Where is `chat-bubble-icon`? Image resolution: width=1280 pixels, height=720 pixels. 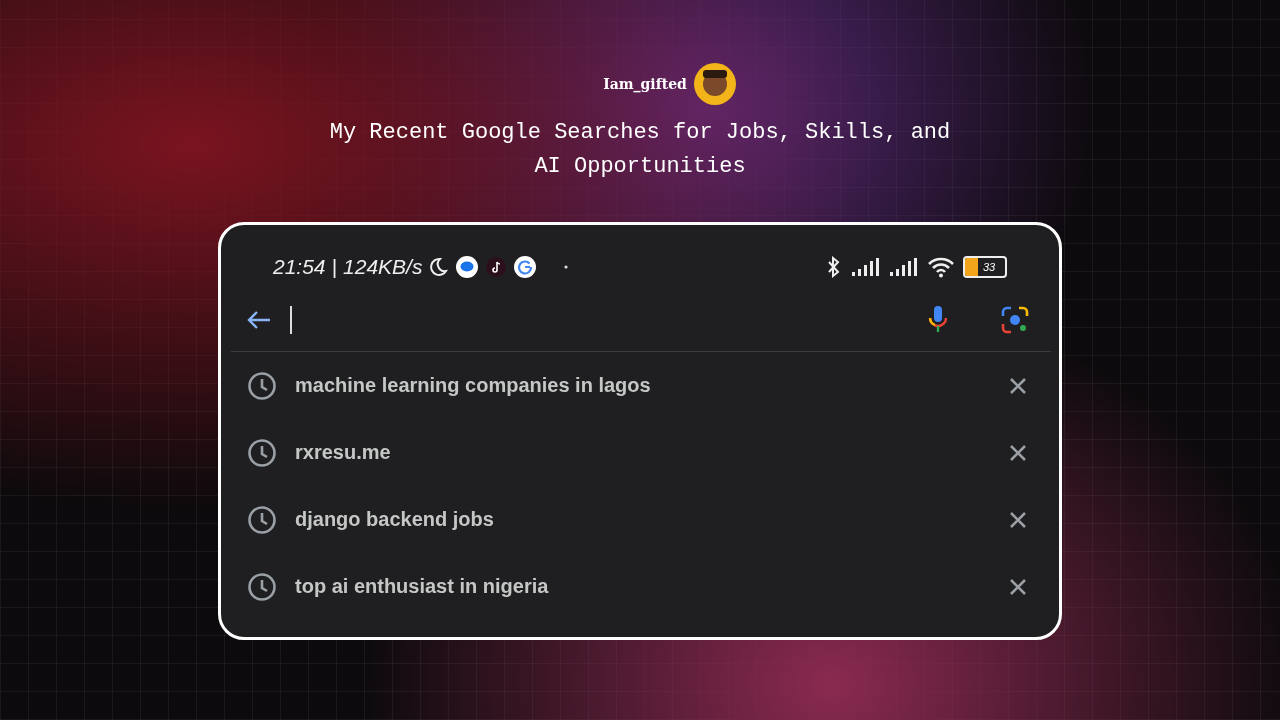
chat-bubble-icon is located at coordinates (467, 267).